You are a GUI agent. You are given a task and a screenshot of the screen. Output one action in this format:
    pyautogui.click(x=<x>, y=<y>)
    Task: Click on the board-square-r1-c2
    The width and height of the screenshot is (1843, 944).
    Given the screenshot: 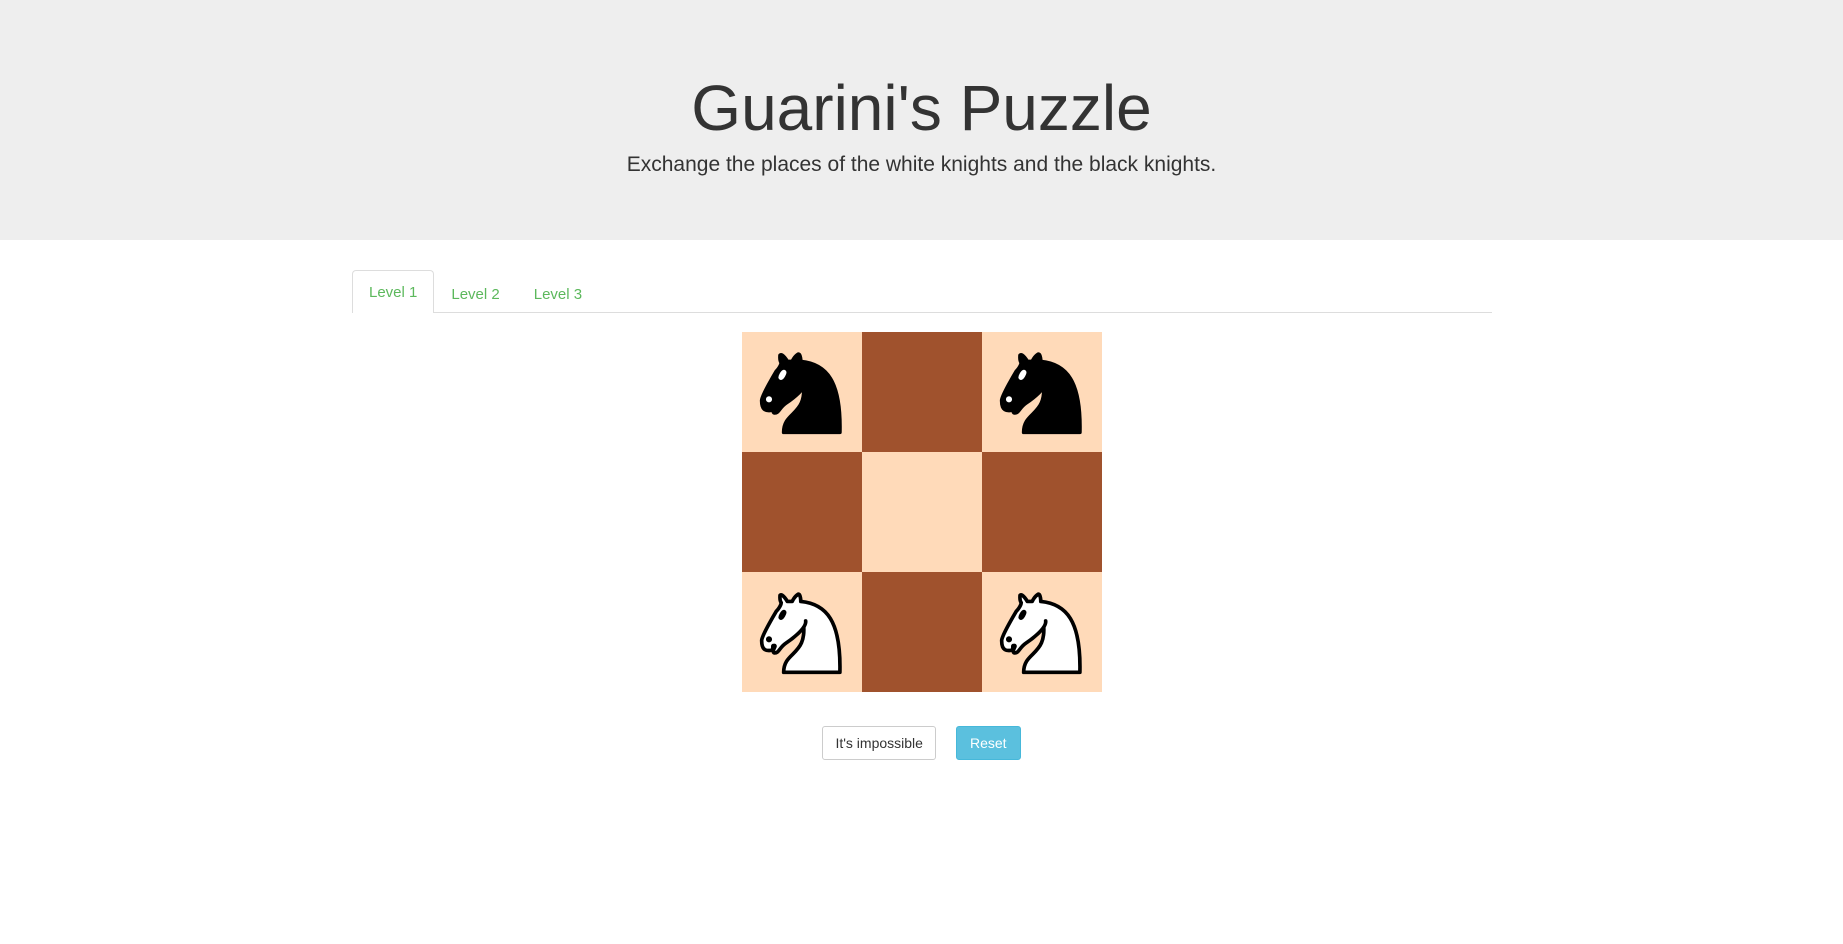 What is the action you would take?
    pyautogui.click(x=922, y=392)
    